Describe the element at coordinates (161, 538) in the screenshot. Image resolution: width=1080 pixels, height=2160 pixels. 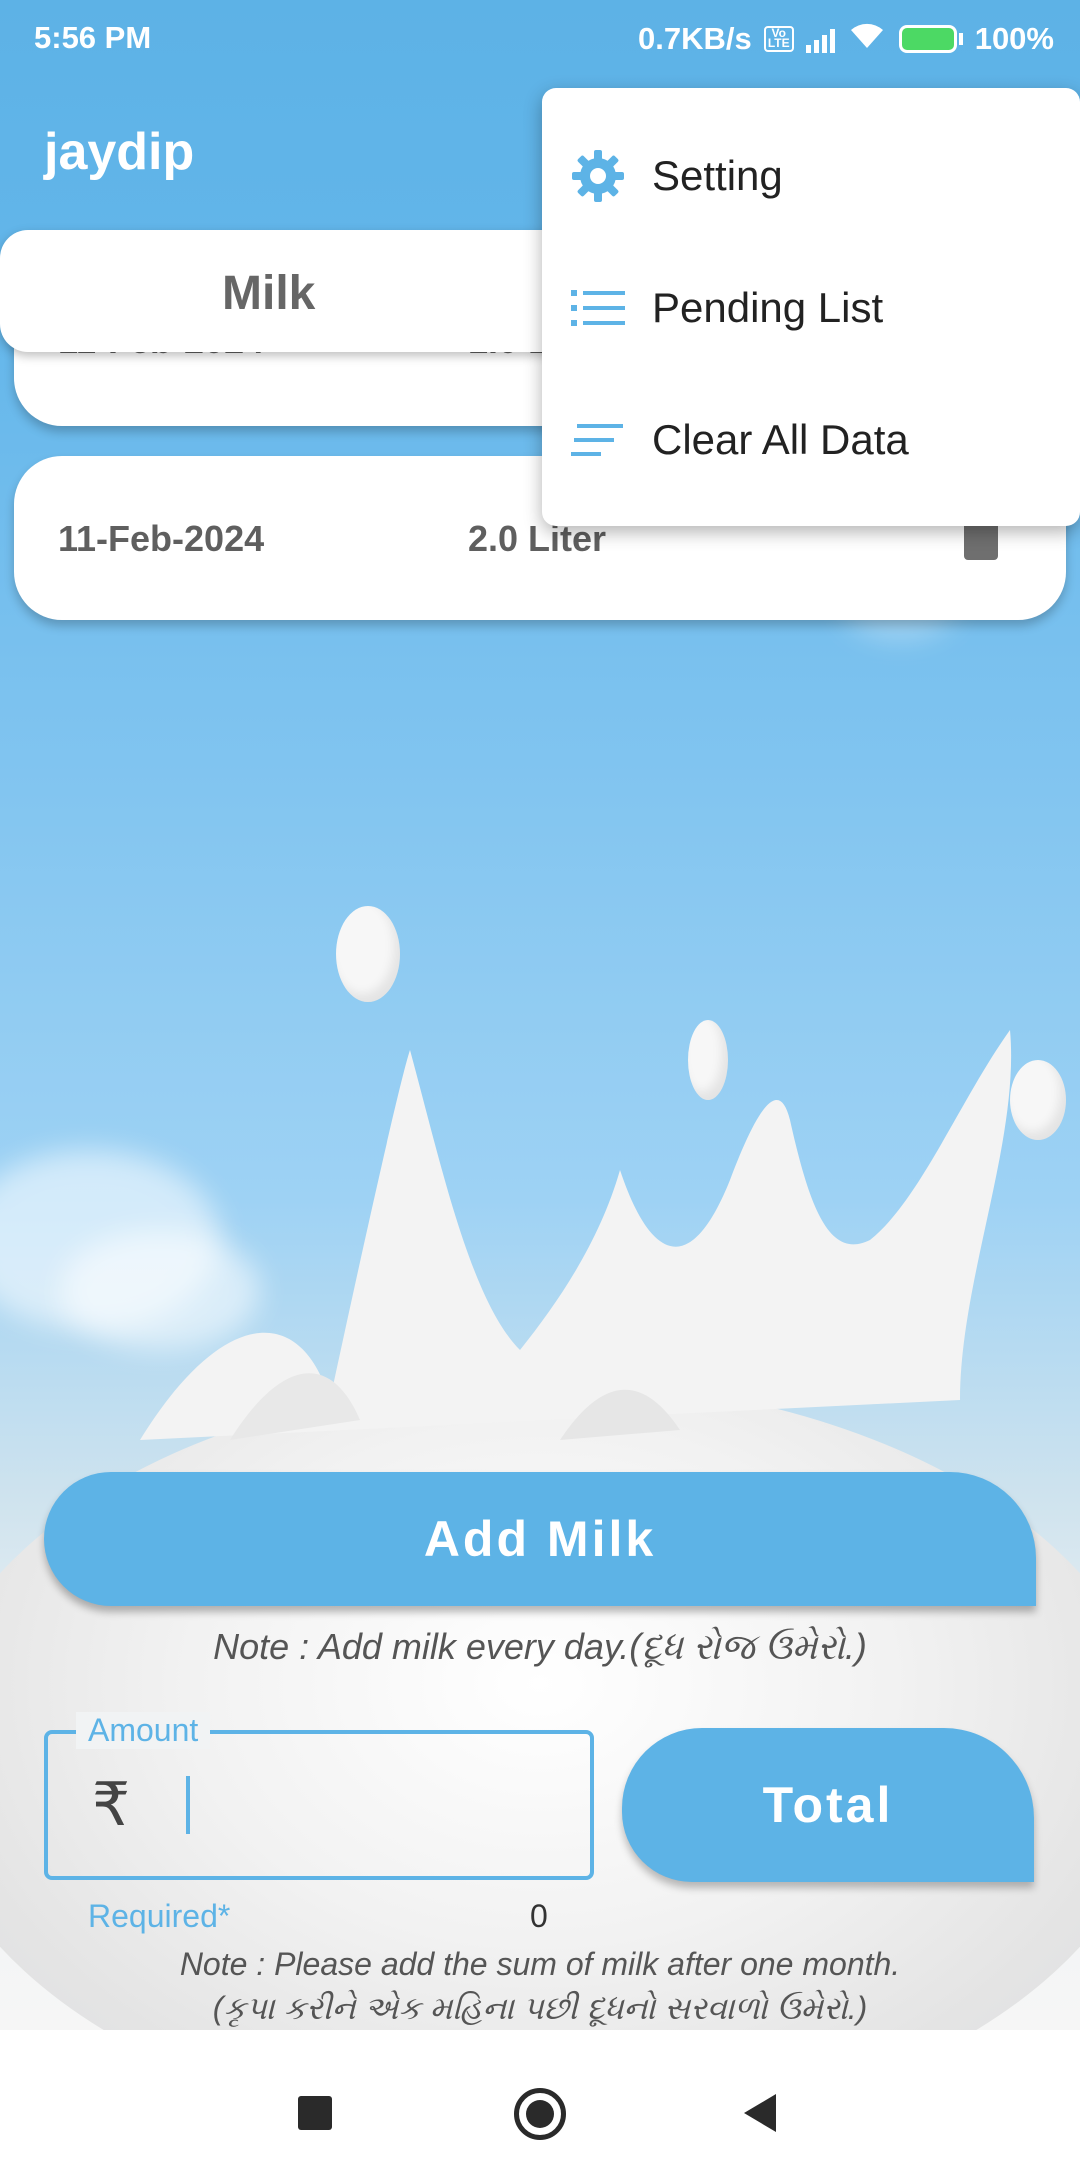
I see `entry-date: 11-Feb-2024` at that location.